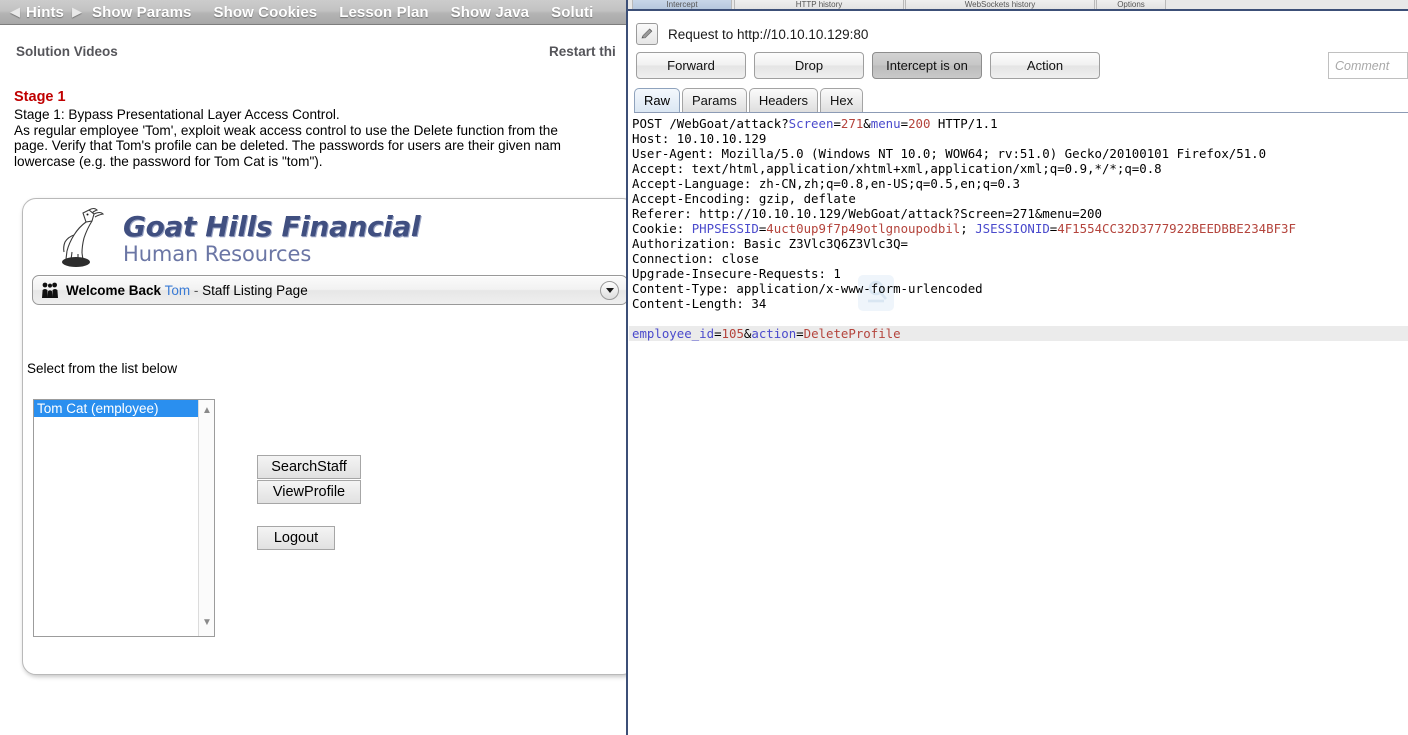 This screenshot has width=1408, height=735. Describe the element at coordinates (729, 123) in the screenshot. I see `request-path: /WebGoat/attack?` at that location.